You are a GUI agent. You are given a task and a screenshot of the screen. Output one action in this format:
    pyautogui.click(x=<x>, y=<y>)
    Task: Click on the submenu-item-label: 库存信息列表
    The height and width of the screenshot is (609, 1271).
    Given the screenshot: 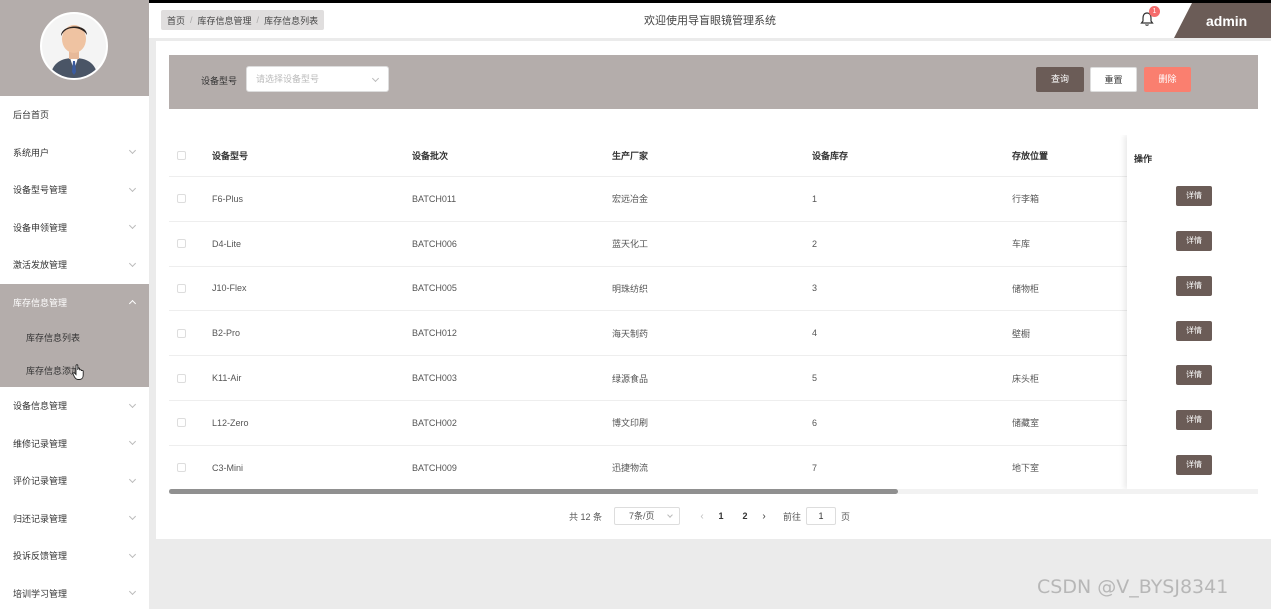 What is the action you would take?
    pyautogui.click(x=53, y=338)
    